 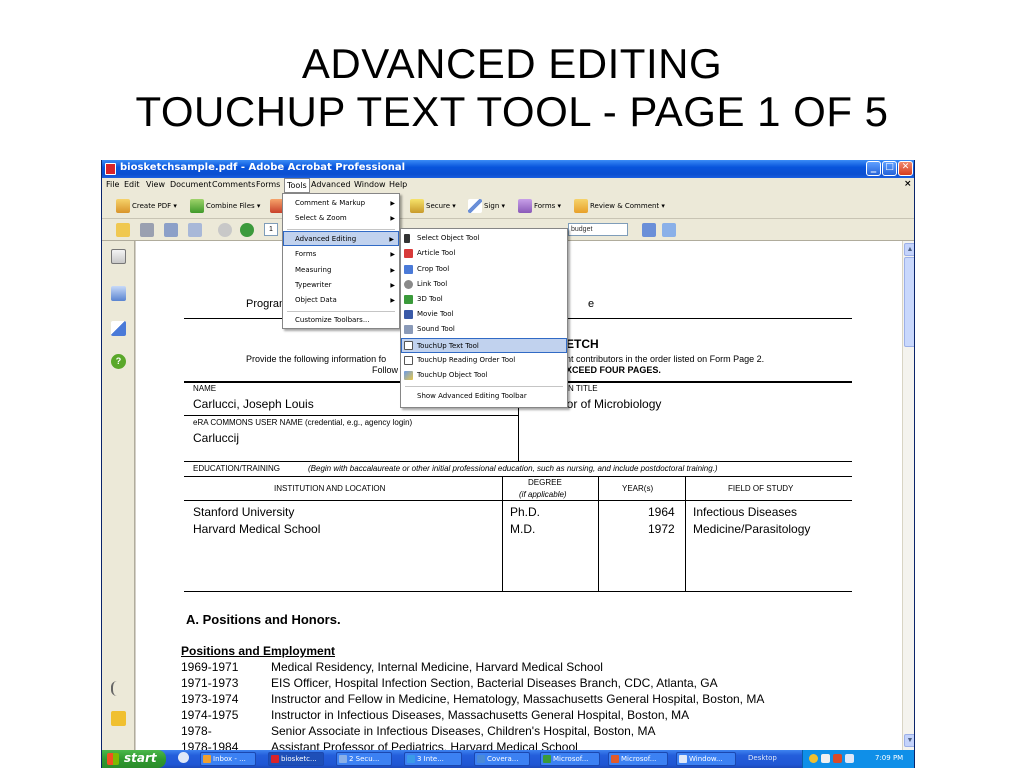 What do you see at coordinates (147, 230) in the screenshot?
I see `print-icon` at bounding box center [147, 230].